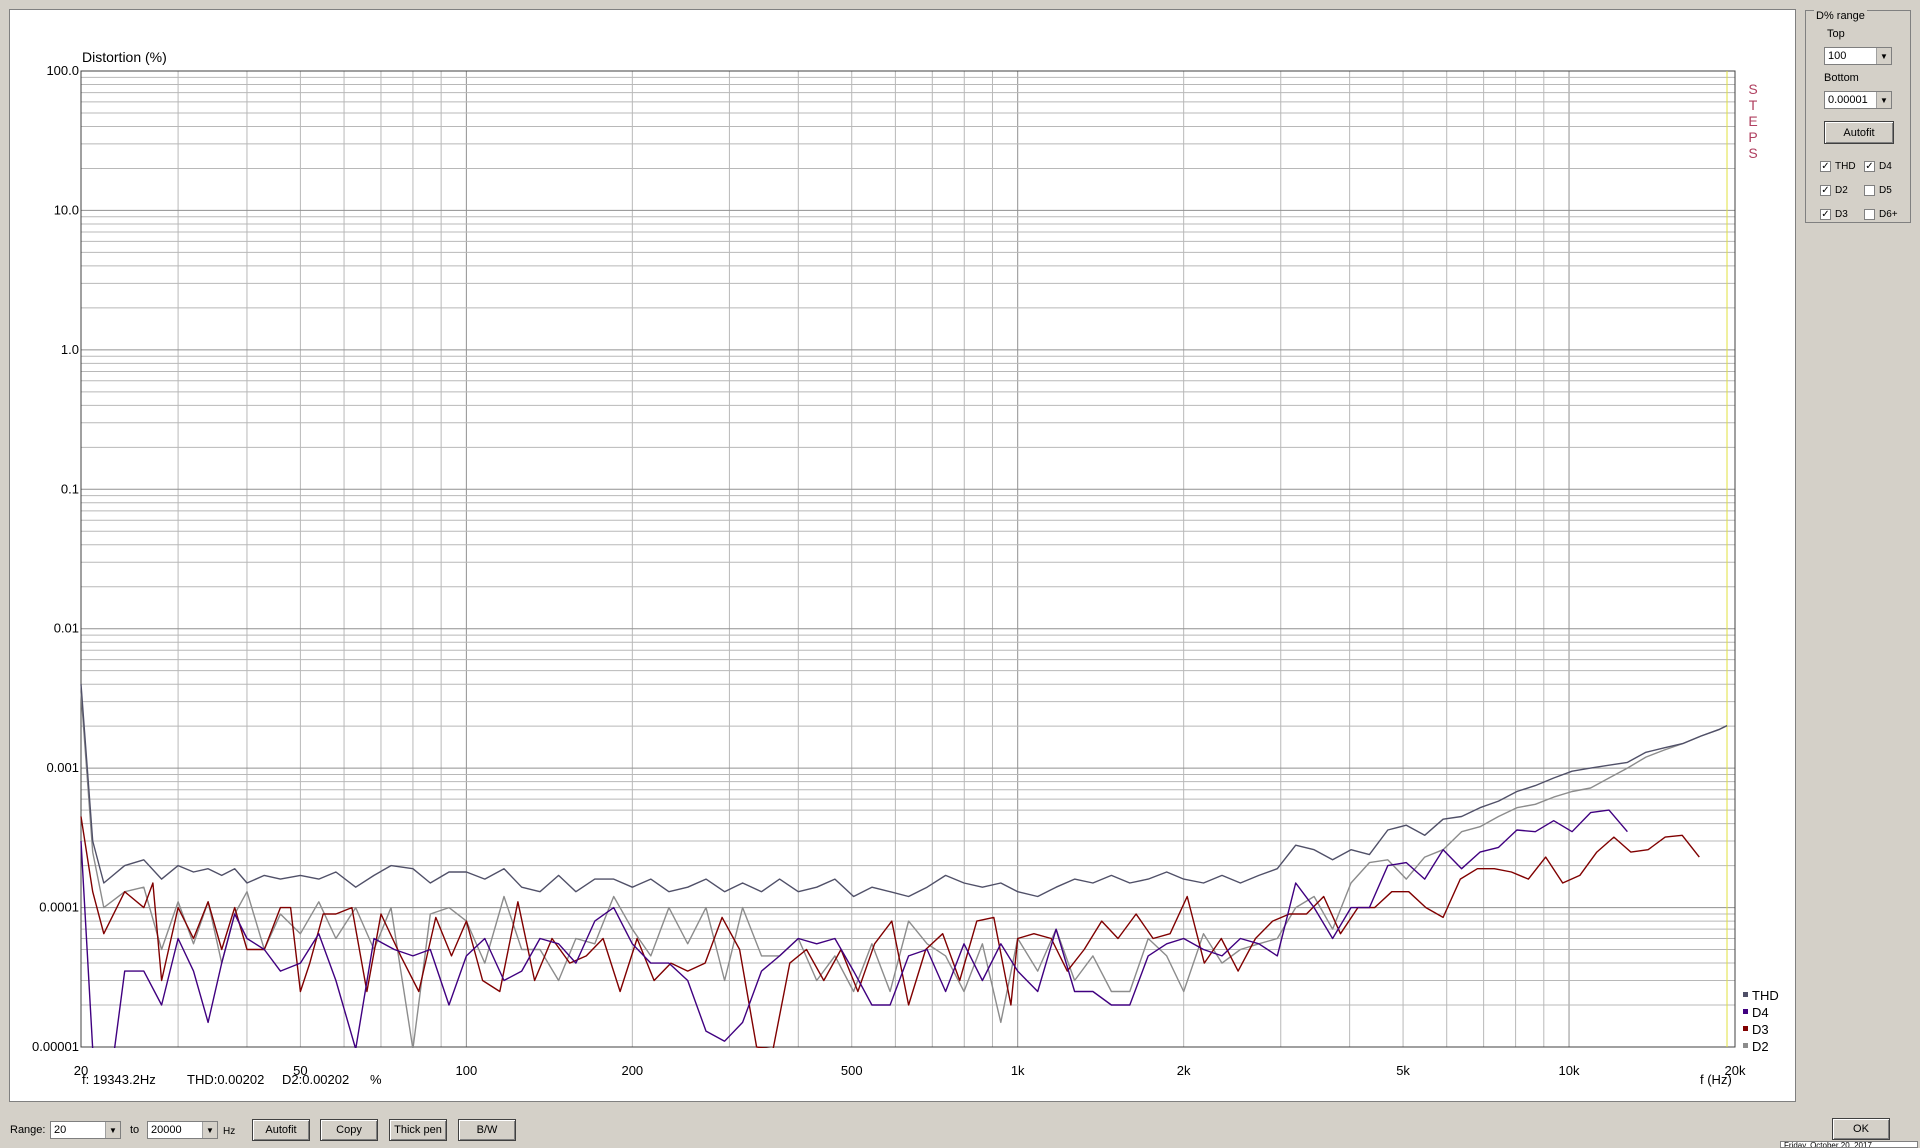  I want to click on checkbox-label: D6+, so click(1888, 214).